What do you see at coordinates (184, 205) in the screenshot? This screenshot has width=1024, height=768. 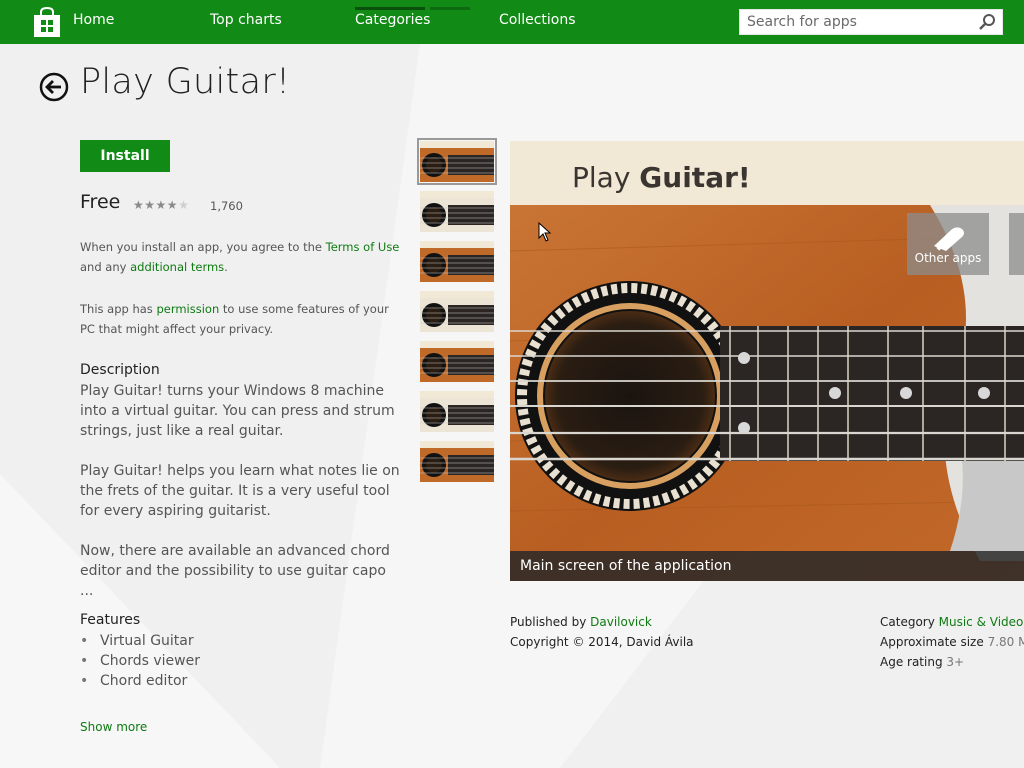 I see `star-empty-icon: ★` at bounding box center [184, 205].